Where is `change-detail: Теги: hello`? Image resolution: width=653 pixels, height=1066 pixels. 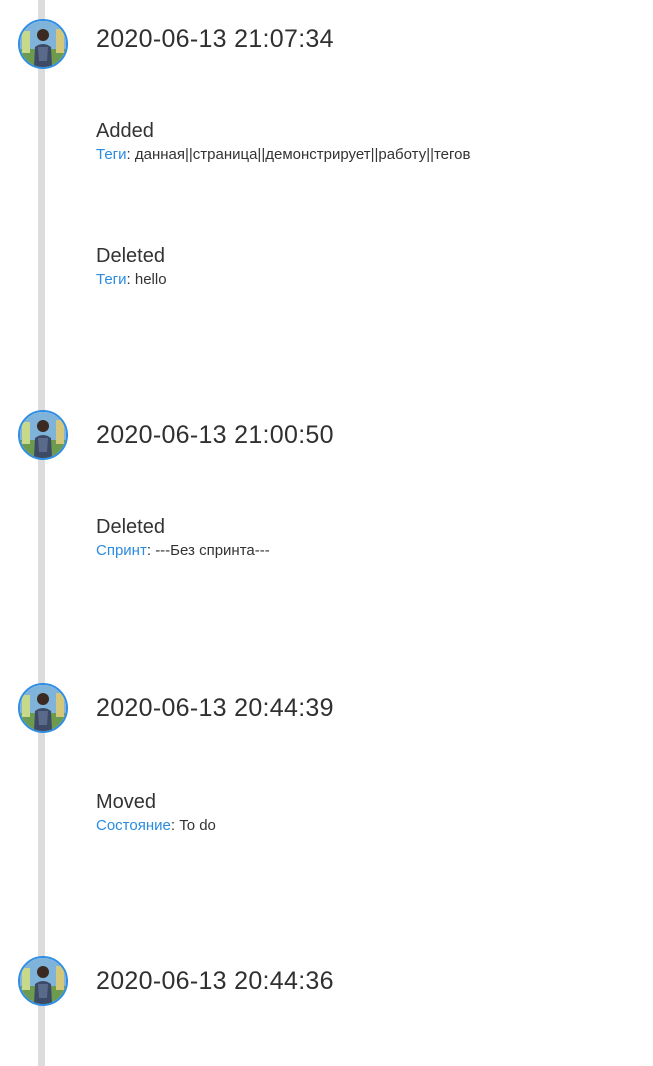 change-detail: Теги: hello is located at coordinates (131, 280).